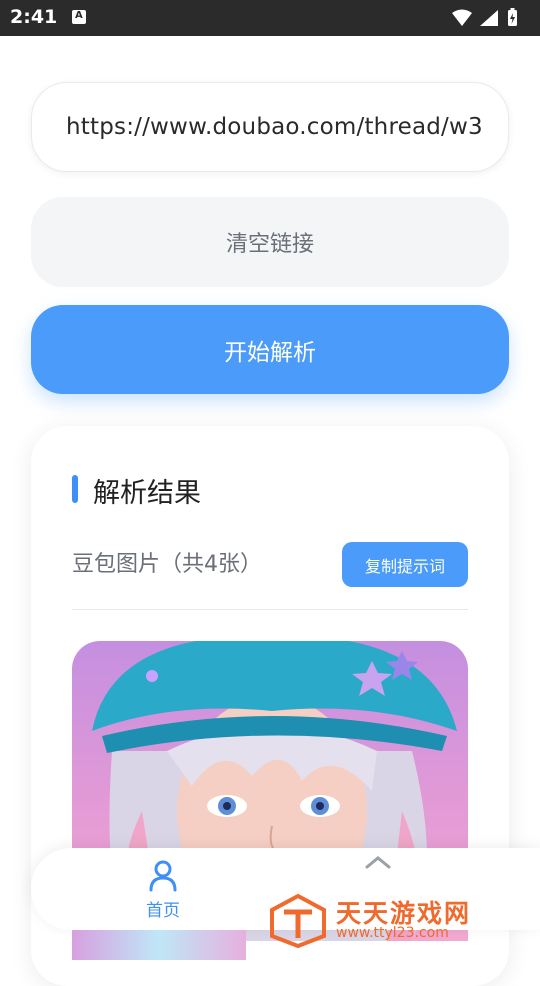 Image resolution: width=540 pixels, height=986 pixels. I want to click on watermark-url: www.ttyl23.com, so click(392, 933).